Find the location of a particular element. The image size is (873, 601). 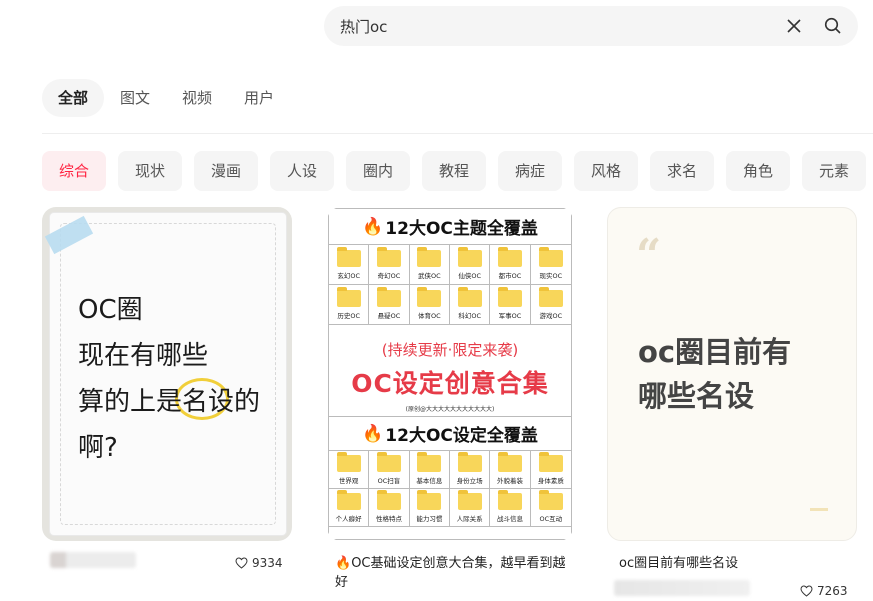

folder-cell: 游戏OC is located at coordinates (550, 305).